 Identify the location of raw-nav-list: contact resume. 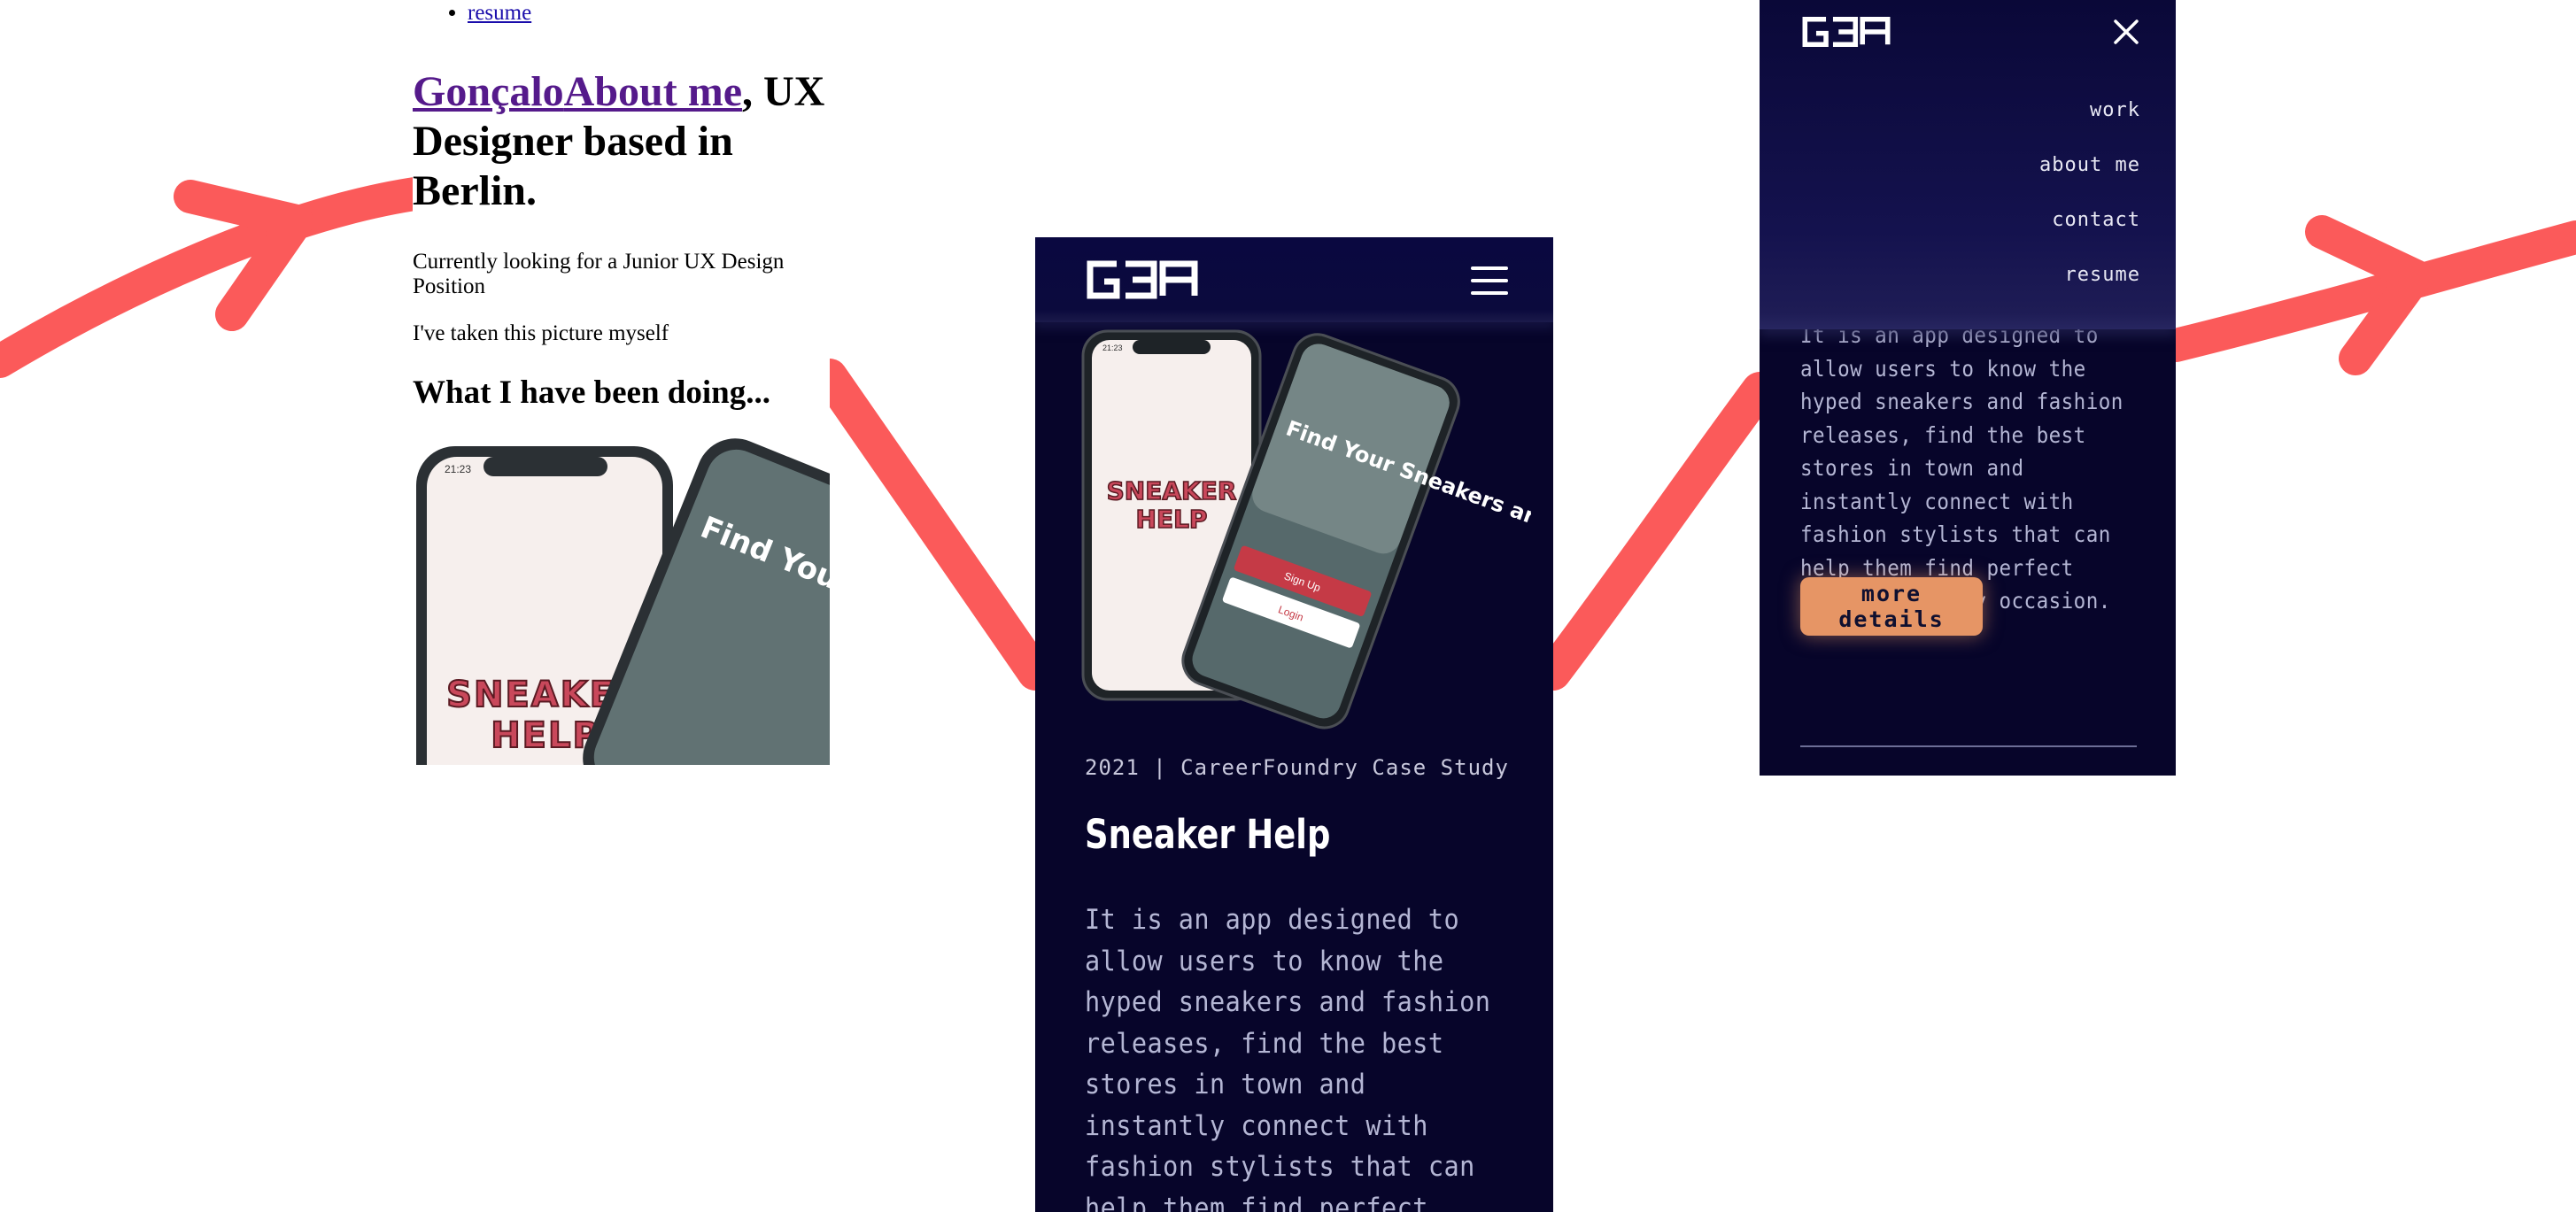
(472, 14).